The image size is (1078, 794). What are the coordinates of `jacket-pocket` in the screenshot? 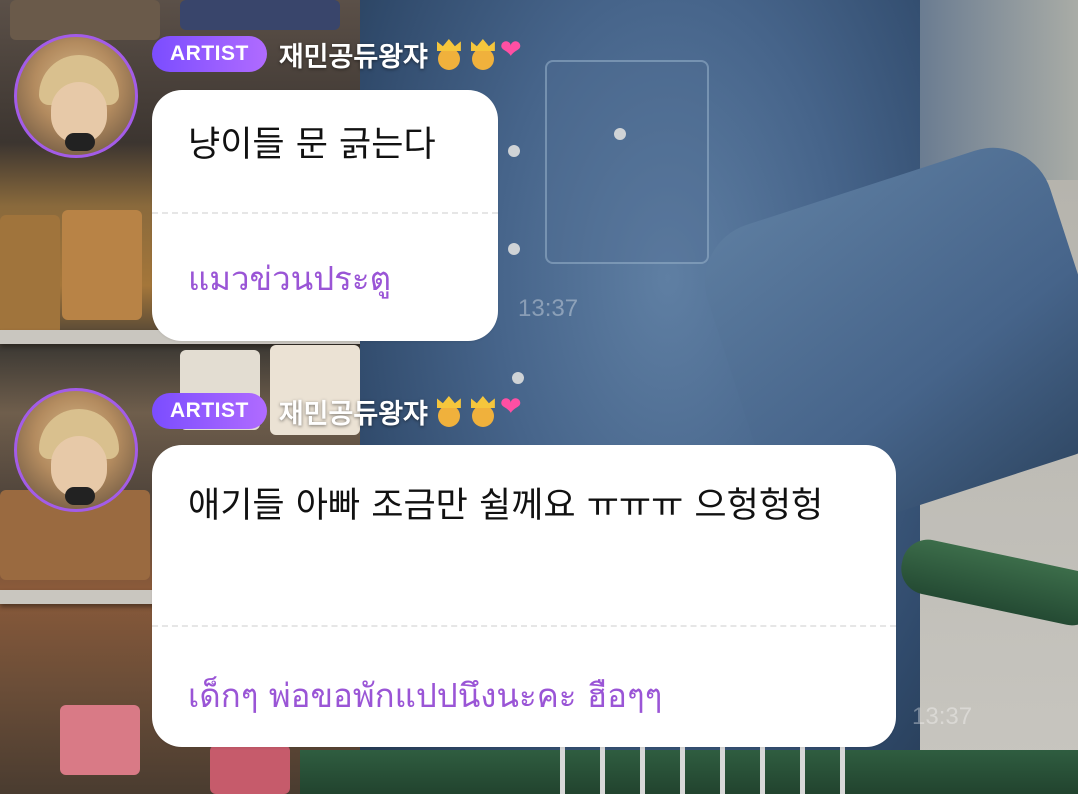 It's located at (627, 162).